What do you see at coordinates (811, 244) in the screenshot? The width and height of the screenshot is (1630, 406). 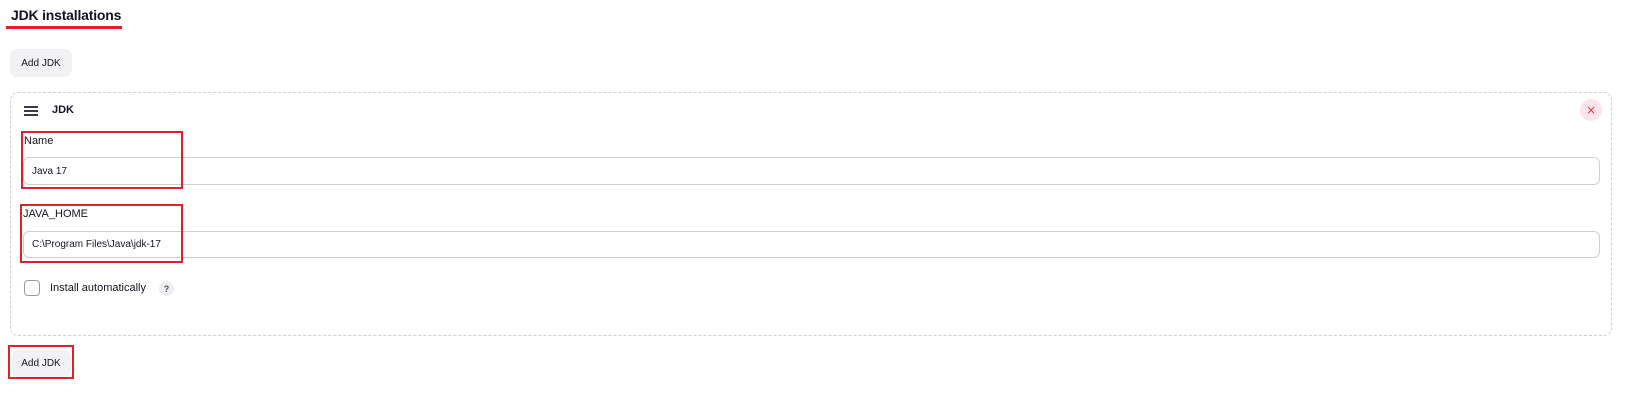 I see `java-home-input: C:\Program Files\Java\jdk-17` at bounding box center [811, 244].